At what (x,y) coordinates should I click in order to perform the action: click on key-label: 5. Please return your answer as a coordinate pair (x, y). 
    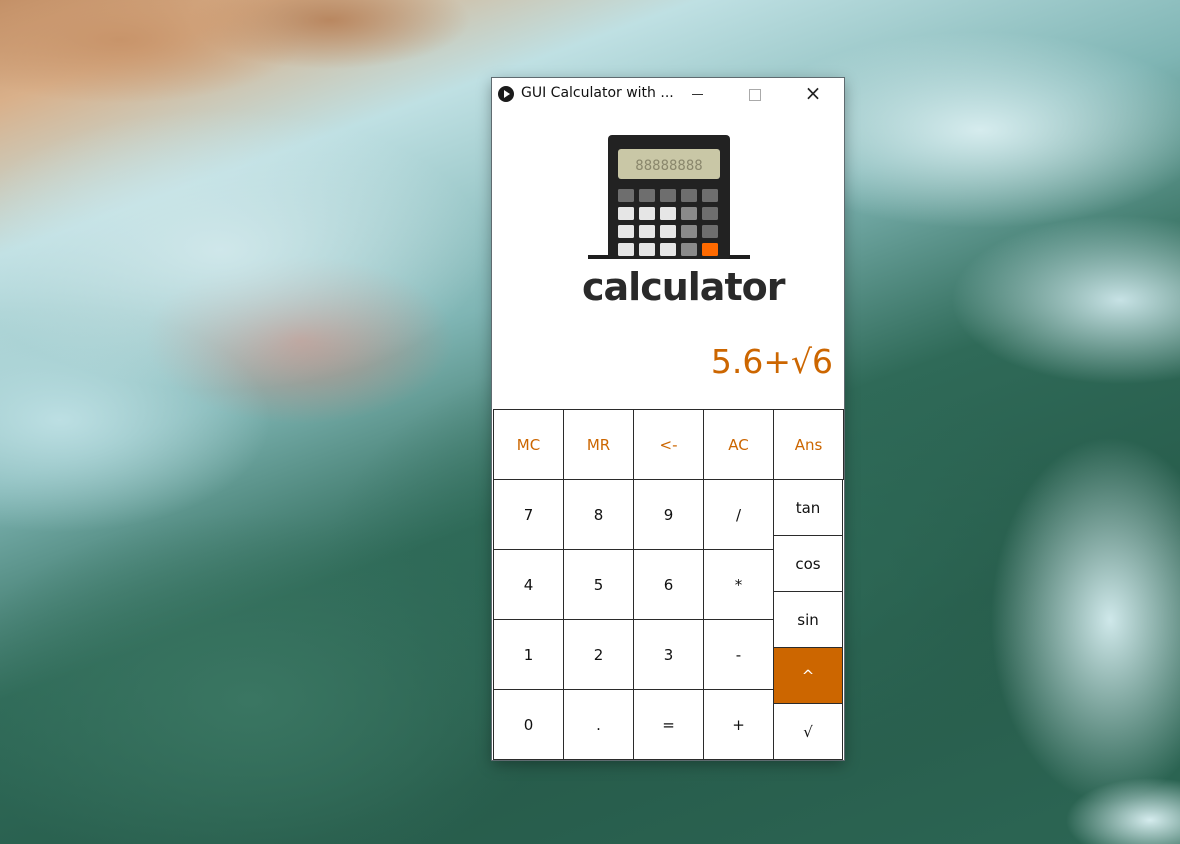
    Looking at the image, I should click on (598, 584).